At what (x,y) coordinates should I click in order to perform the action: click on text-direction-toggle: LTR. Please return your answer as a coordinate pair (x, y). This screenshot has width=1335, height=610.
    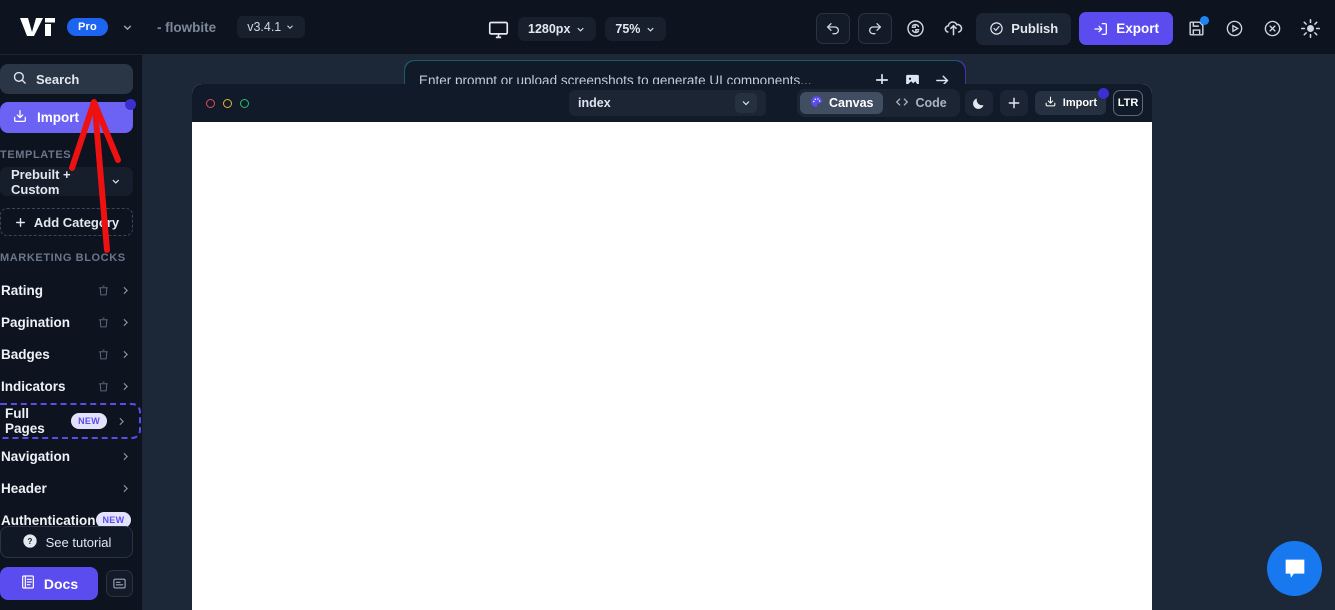
    Looking at the image, I should click on (1128, 103).